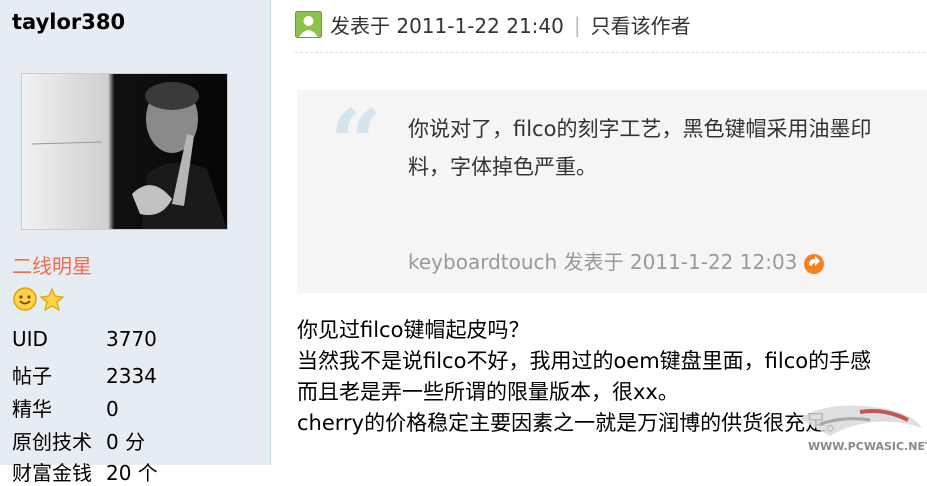 The width and height of the screenshot is (927, 486). Describe the element at coordinates (447, 26) in the screenshot. I see `post-timestamp: 发表于 2011-1-22 21:40` at that location.